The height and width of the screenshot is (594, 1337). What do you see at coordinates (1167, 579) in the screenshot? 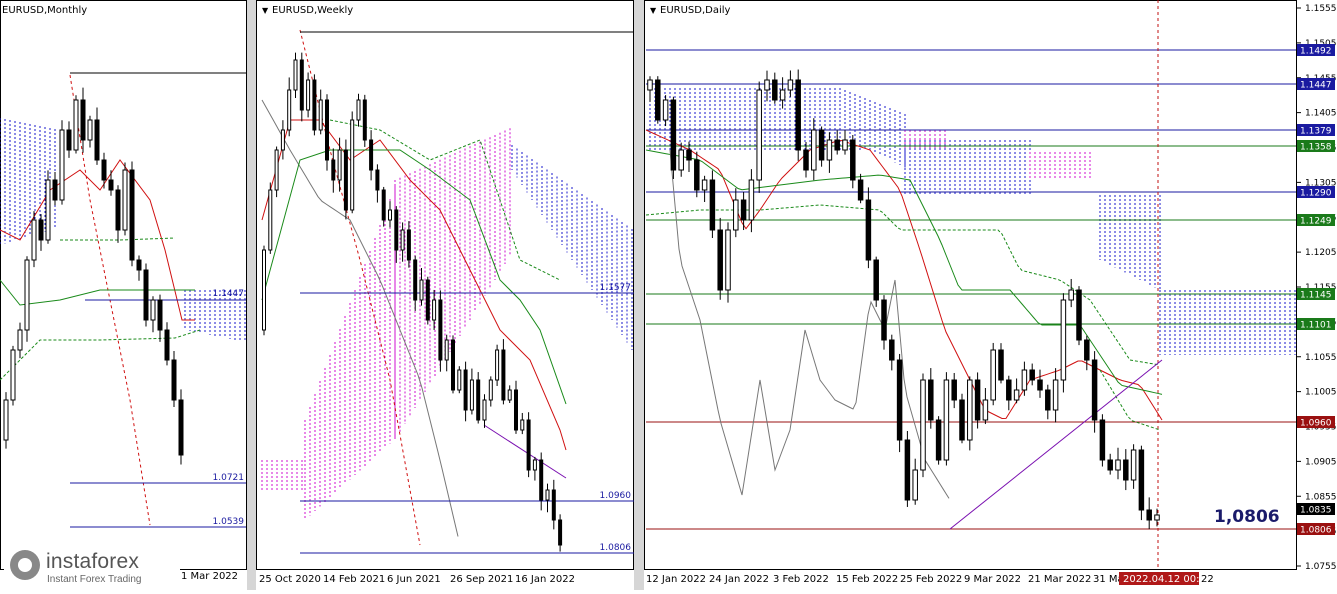
I see `cursor-date-label: 2022.04.12 00:00` at bounding box center [1167, 579].